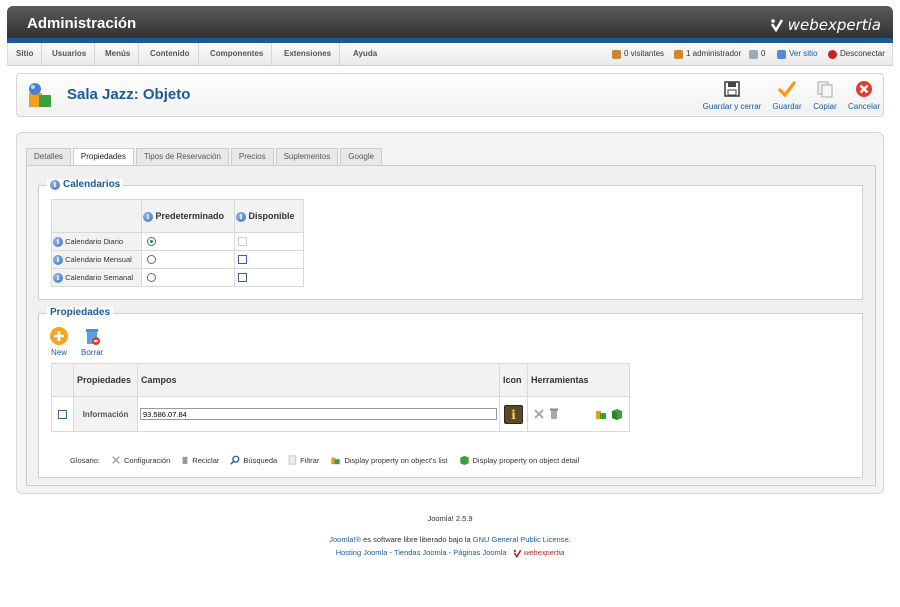 The height and width of the screenshot is (607, 900). I want to click on stores-link: Tiendas Joomla, so click(420, 552).